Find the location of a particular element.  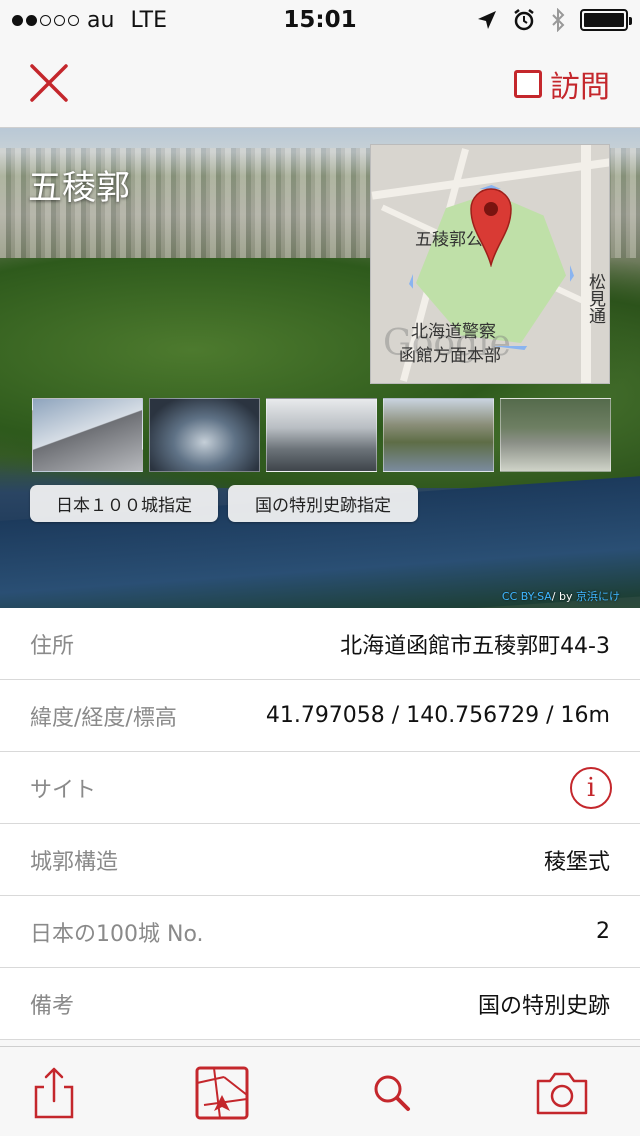

info-value: 北海道函館市五稜郭町44-3 is located at coordinates (475, 646).